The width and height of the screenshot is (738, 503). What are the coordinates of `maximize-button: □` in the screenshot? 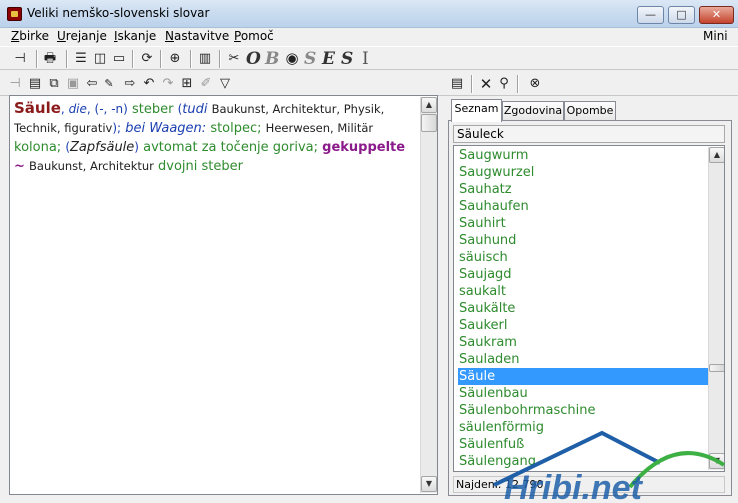 It's located at (681, 15).